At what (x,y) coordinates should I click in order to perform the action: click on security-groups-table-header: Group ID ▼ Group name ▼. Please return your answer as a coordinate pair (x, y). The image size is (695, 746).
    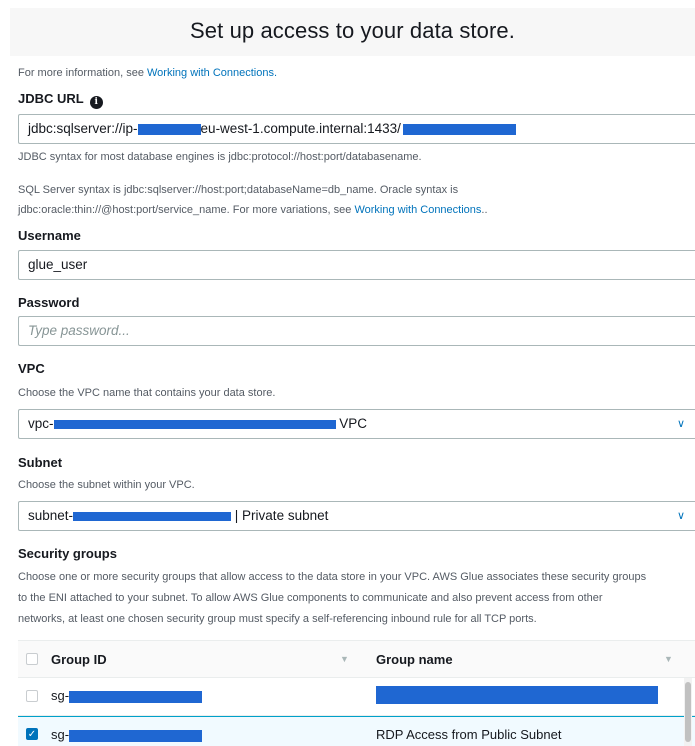
    Looking at the image, I should click on (356, 659).